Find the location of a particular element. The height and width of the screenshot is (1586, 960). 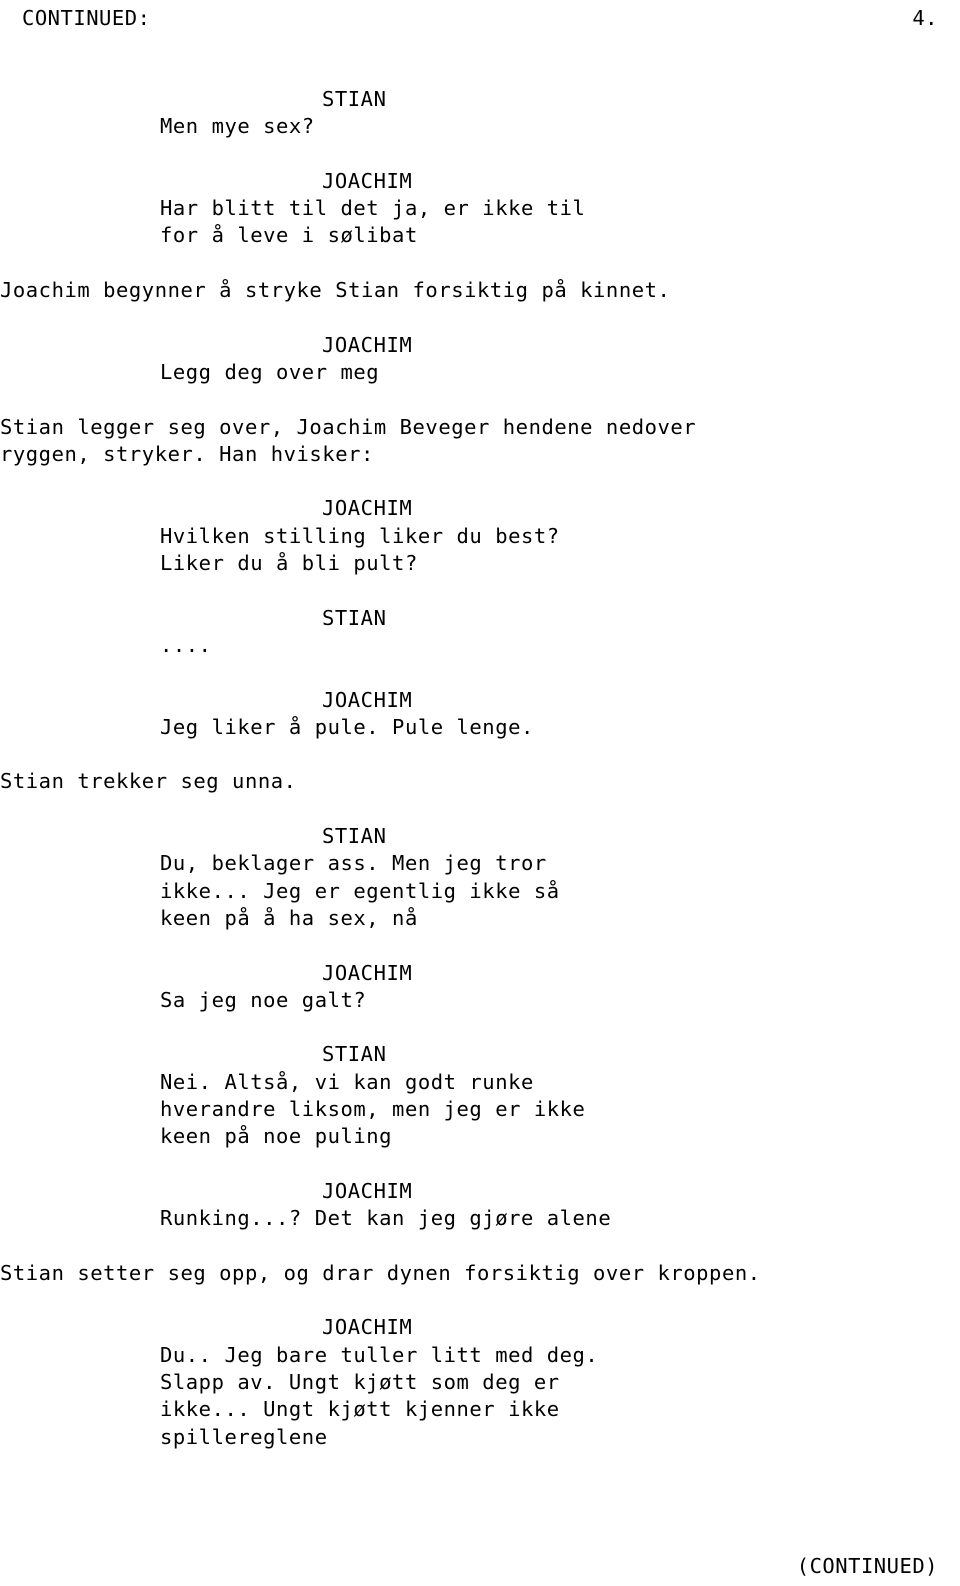

dialogue-line: Hvilken stilling liker du best? is located at coordinates (360, 535).